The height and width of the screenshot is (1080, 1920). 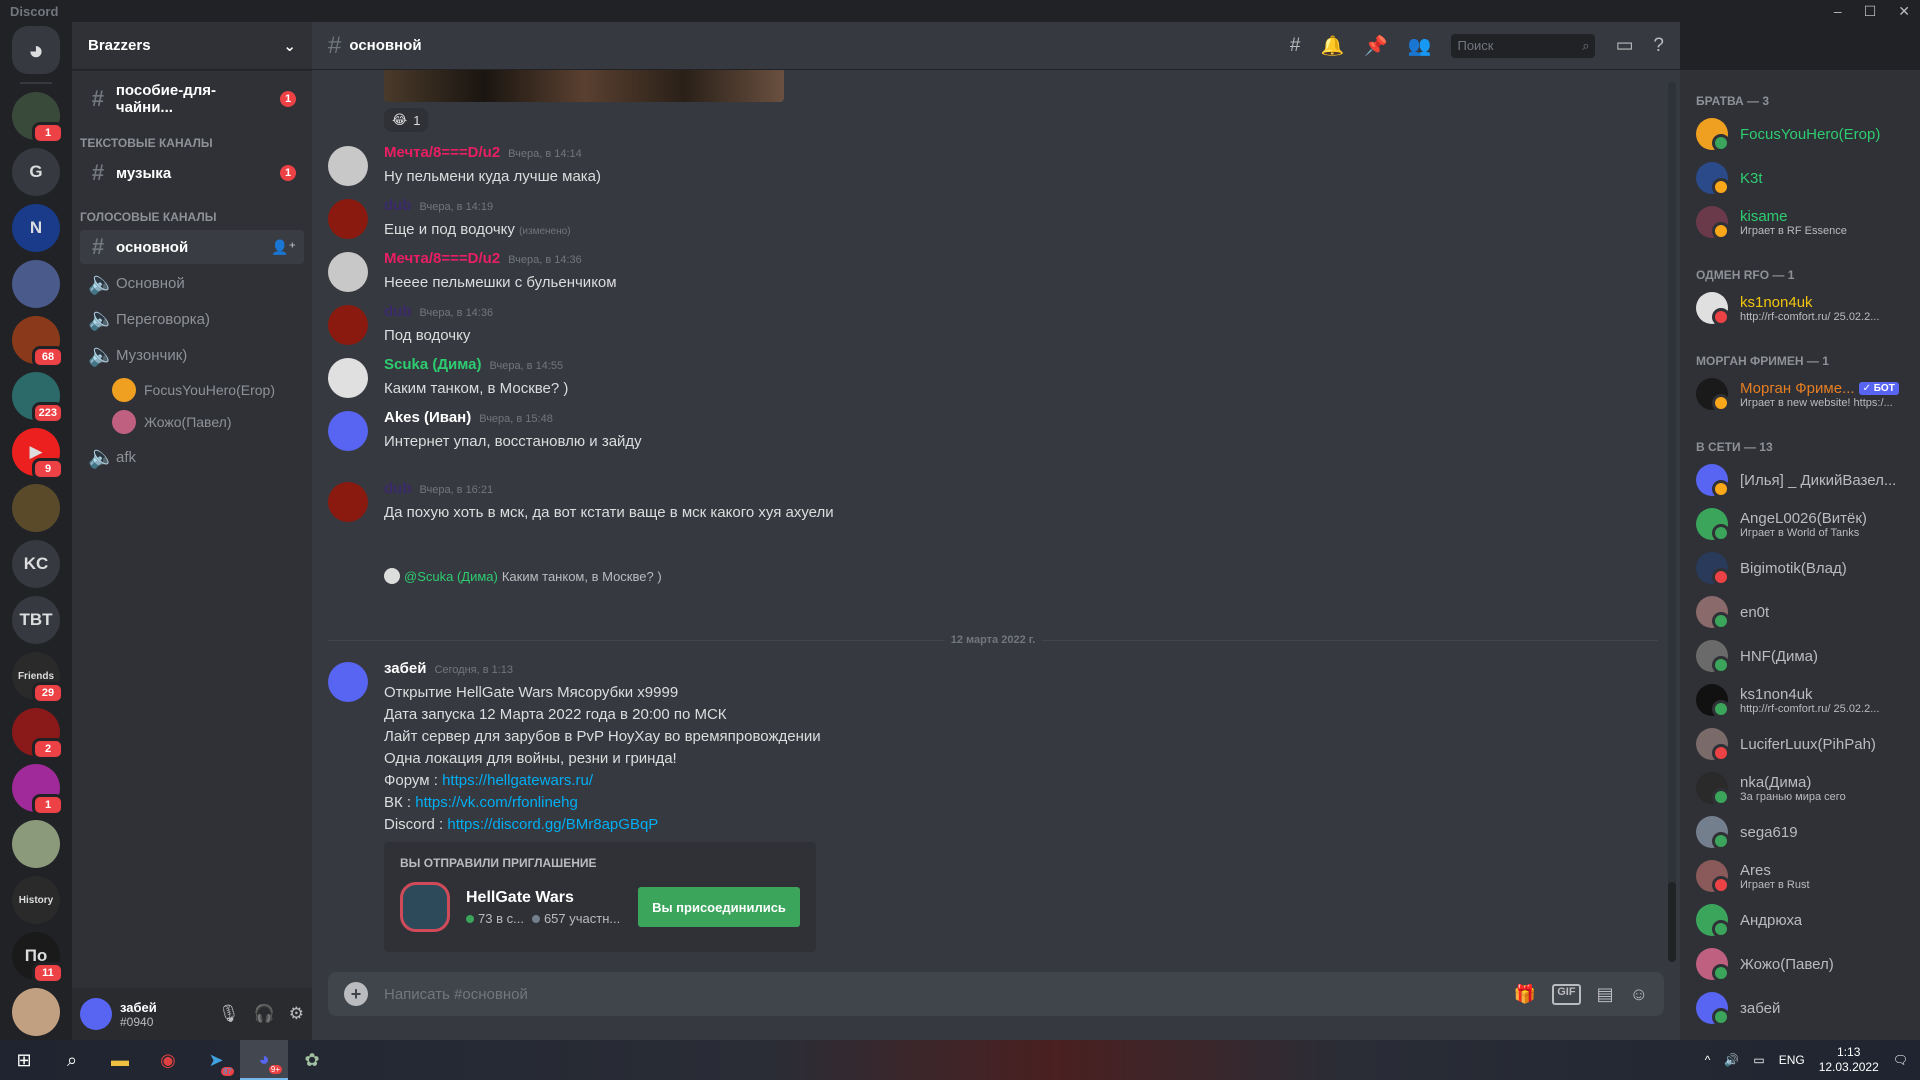 What do you see at coordinates (1804, 788) in the screenshot?
I see `member-item: nka(Дима) За гранью мира сего` at bounding box center [1804, 788].